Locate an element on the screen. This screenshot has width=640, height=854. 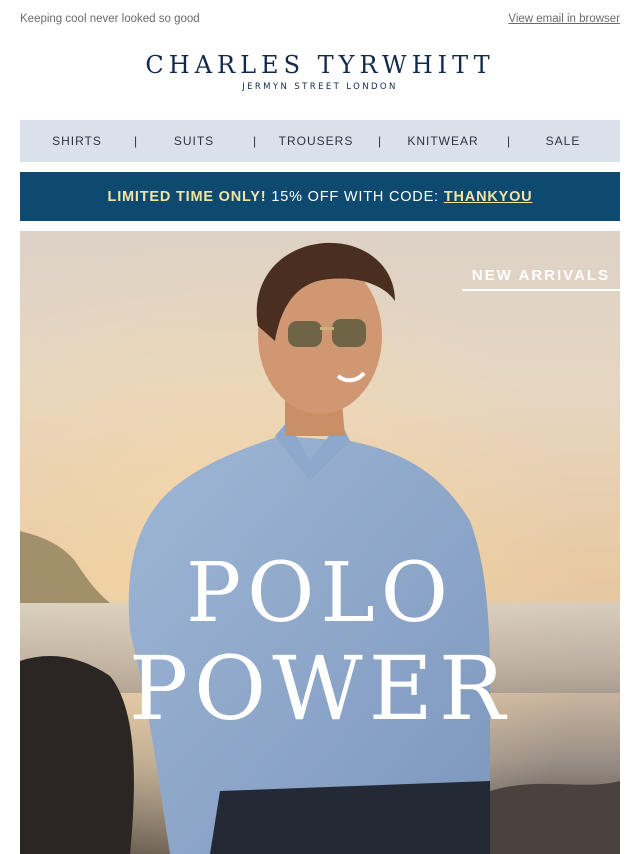
new-arrivals-badge: NEW ARRIVALS is located at coordinates (541, 279).